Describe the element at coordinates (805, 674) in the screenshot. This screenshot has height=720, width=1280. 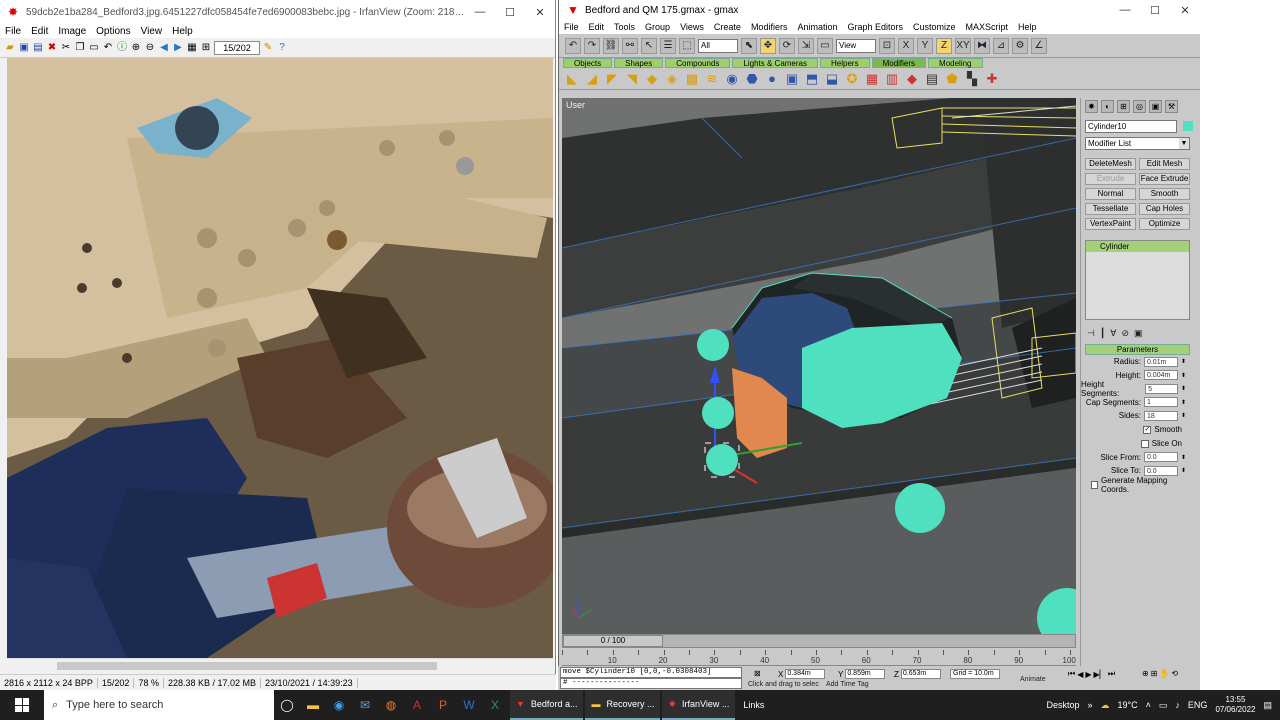
I see `coord-x-field: 0.384m` at that location.